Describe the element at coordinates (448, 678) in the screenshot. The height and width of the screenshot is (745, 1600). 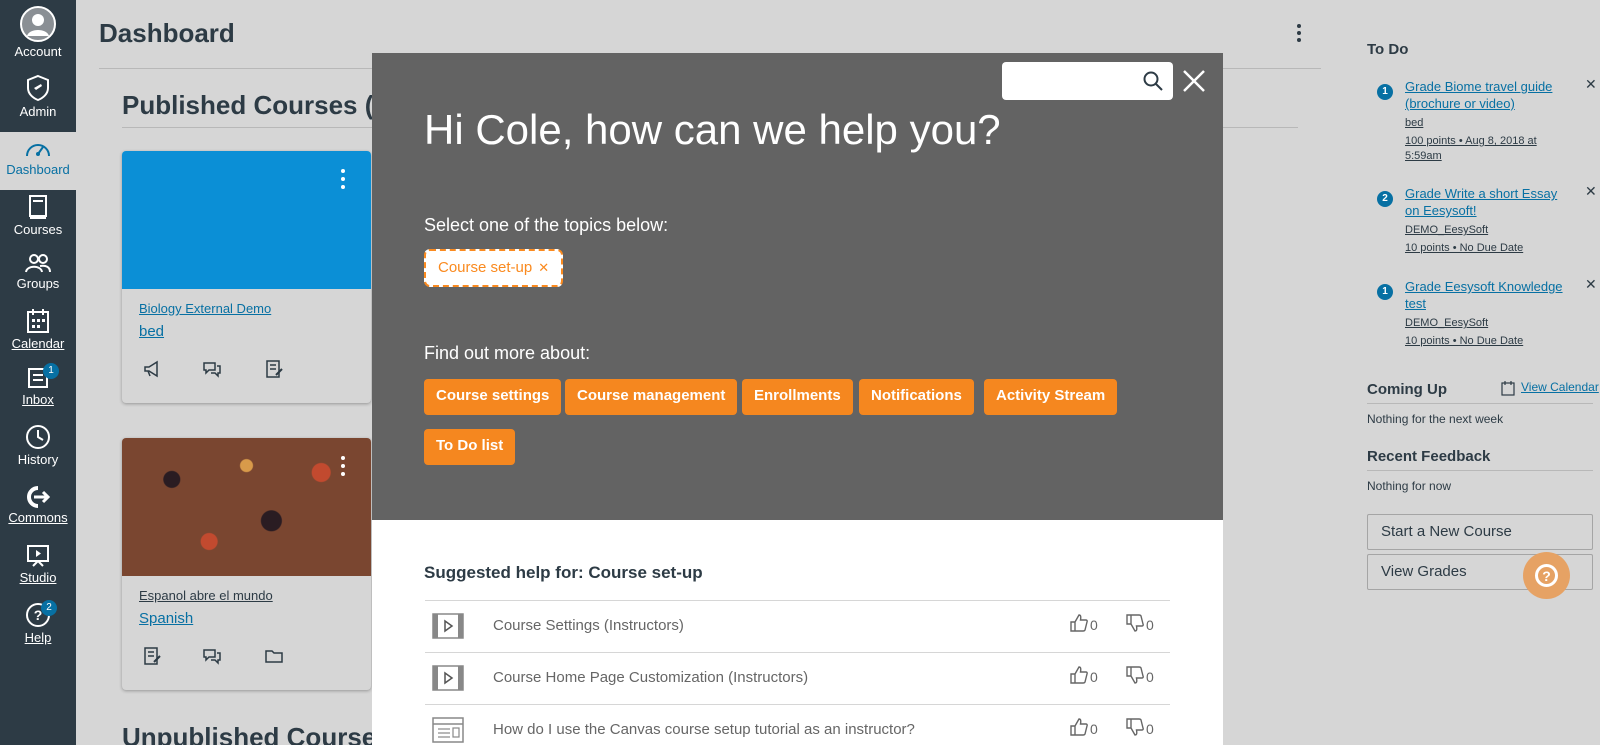
I see `video-icon` at that location.